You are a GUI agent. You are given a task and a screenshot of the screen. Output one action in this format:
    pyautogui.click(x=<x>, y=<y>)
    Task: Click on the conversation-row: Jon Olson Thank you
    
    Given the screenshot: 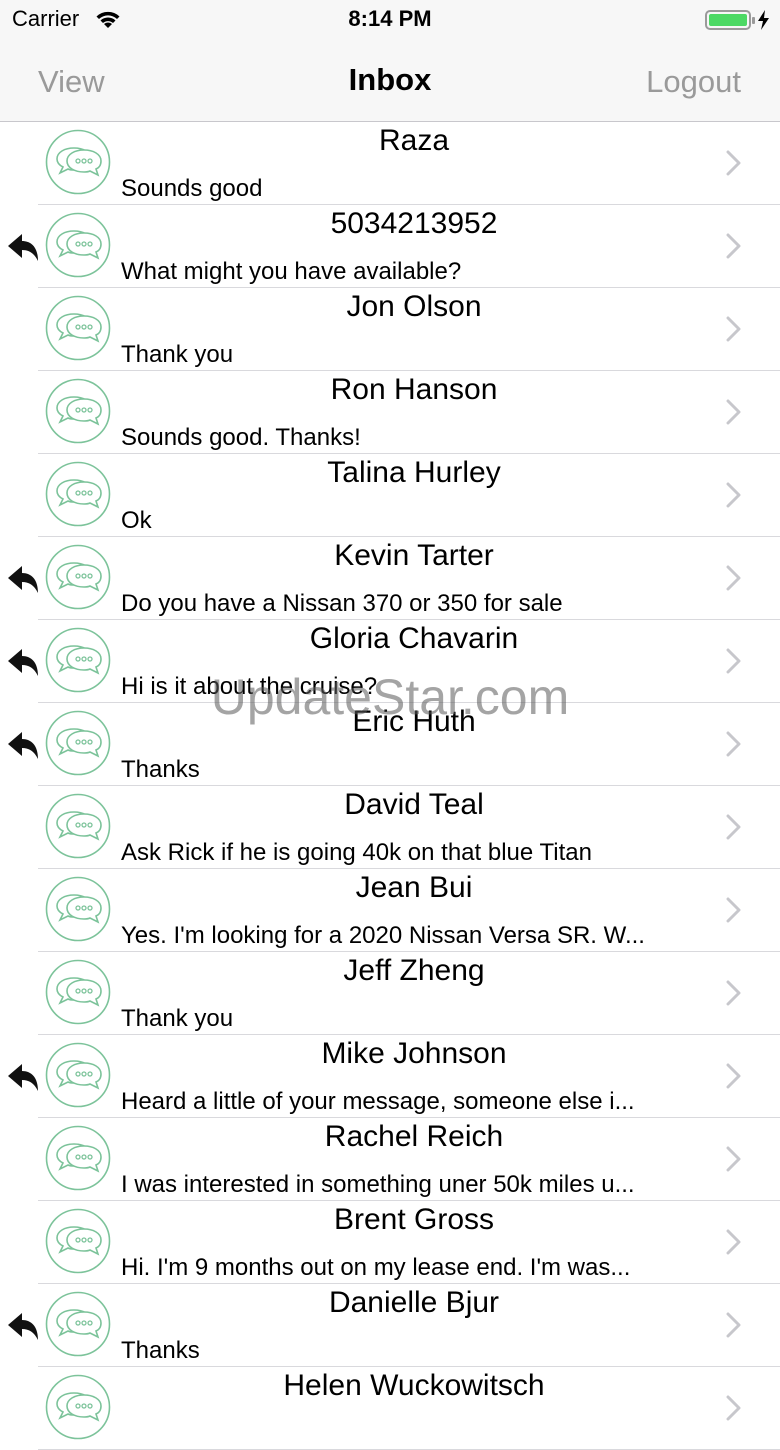 What is the action you would take?
    pyautogui.click(x=390, y=329)
    